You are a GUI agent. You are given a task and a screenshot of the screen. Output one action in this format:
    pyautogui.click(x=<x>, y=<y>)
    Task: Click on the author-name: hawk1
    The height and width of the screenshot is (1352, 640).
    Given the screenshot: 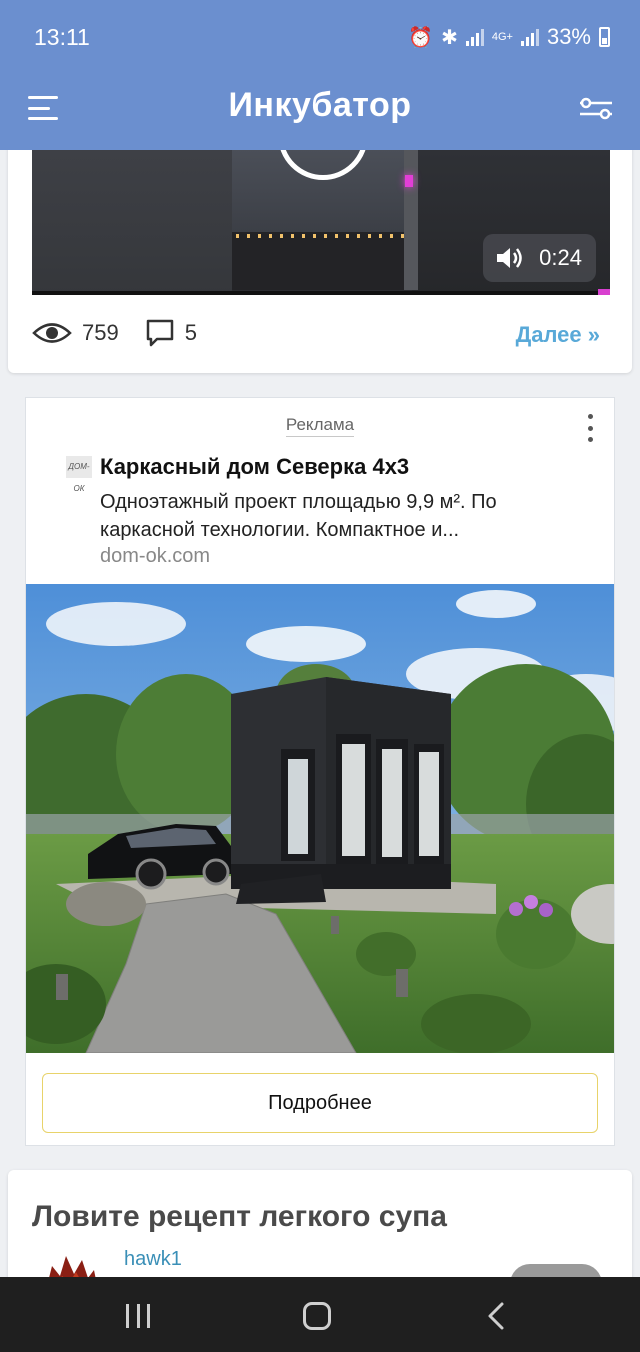 What is the action you would take?
    pyautogui.click(x=153, y=1259)
    